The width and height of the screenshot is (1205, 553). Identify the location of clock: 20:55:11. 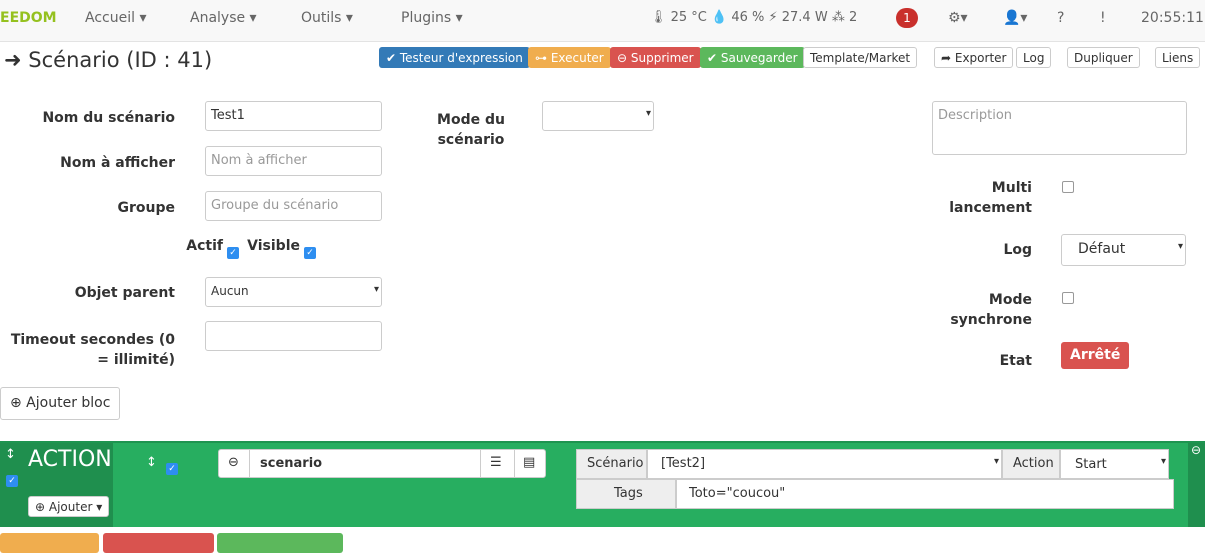
(1172, 18).